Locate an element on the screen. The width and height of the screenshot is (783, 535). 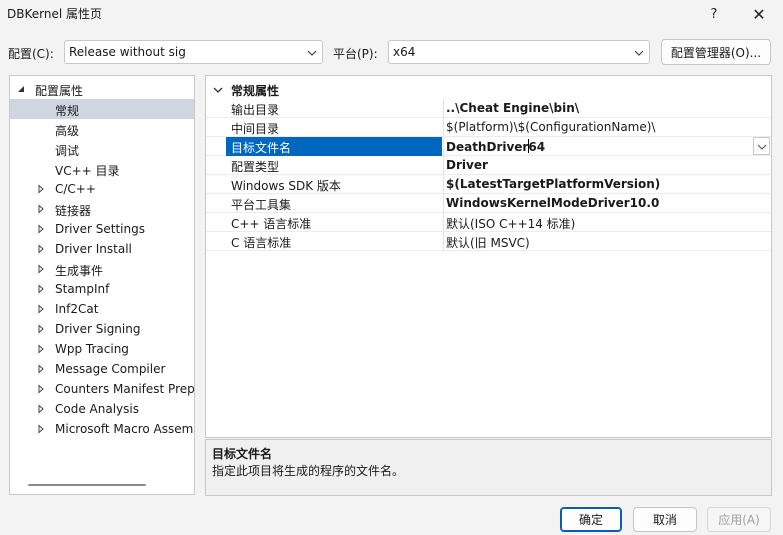
property-row: 配置类型 Driver is located at coordinates (488, 165).